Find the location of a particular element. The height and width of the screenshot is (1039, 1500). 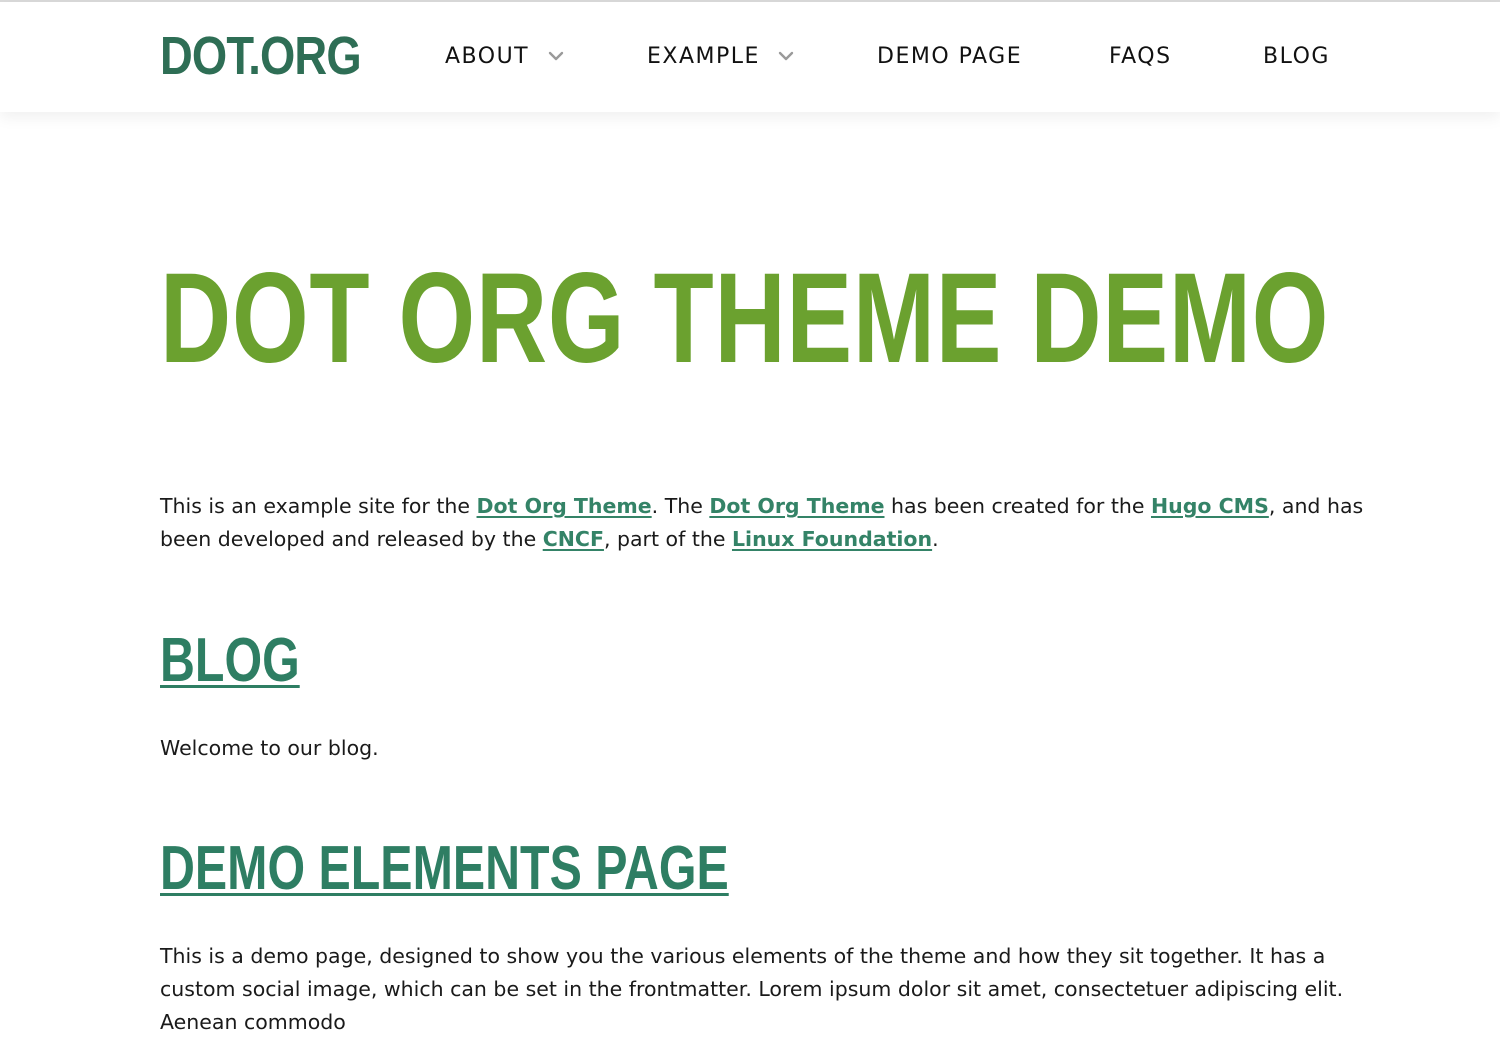

demo-elements-section-link: DEMO ELEMENTS PAGE is located at coordinates (444, 868).